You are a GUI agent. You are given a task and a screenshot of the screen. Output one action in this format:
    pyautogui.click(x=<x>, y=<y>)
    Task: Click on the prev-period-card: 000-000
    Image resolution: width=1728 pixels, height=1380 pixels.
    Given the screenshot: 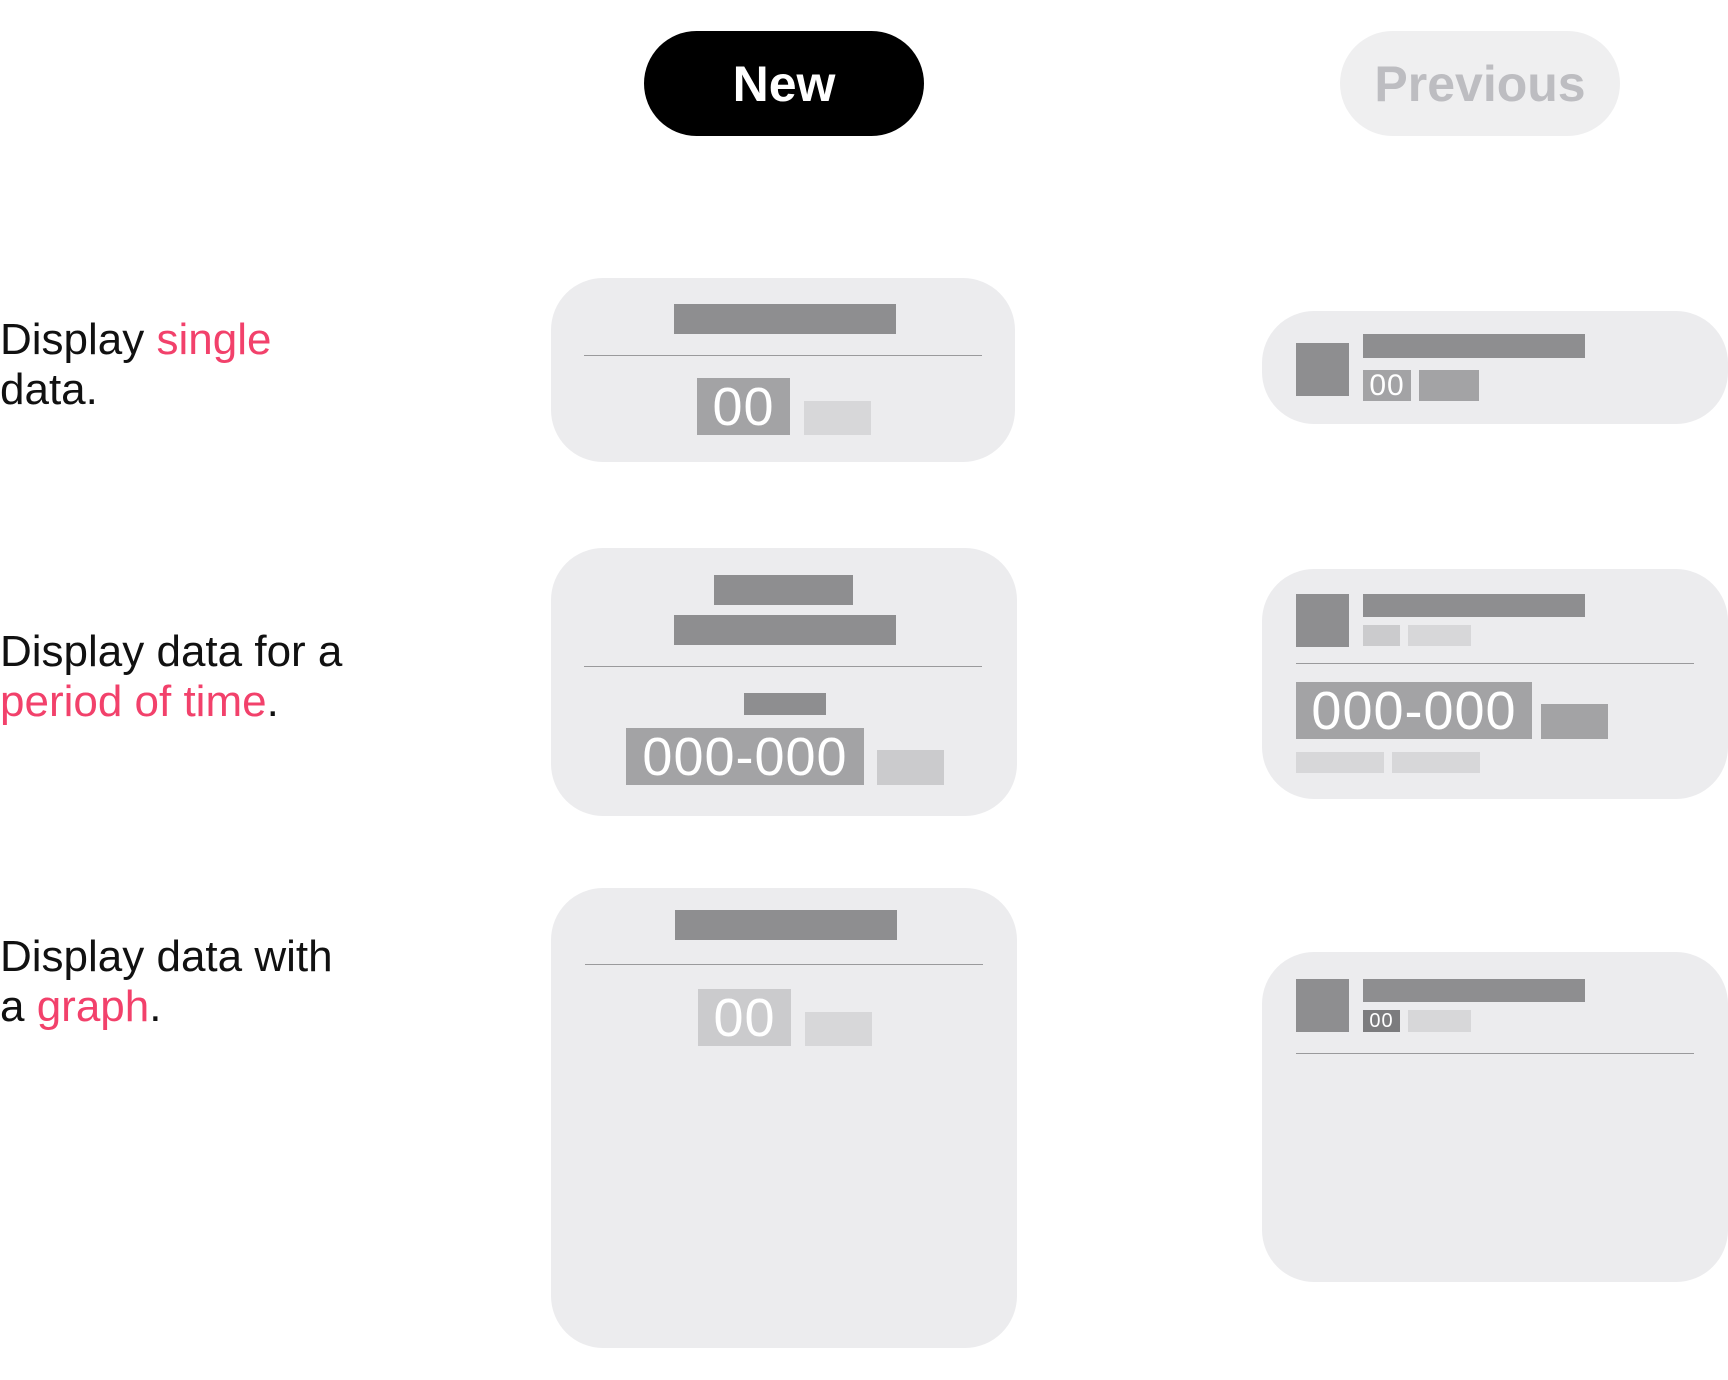 What is the action you would take?
    pyautogui.click(x=1495, y=684)
    